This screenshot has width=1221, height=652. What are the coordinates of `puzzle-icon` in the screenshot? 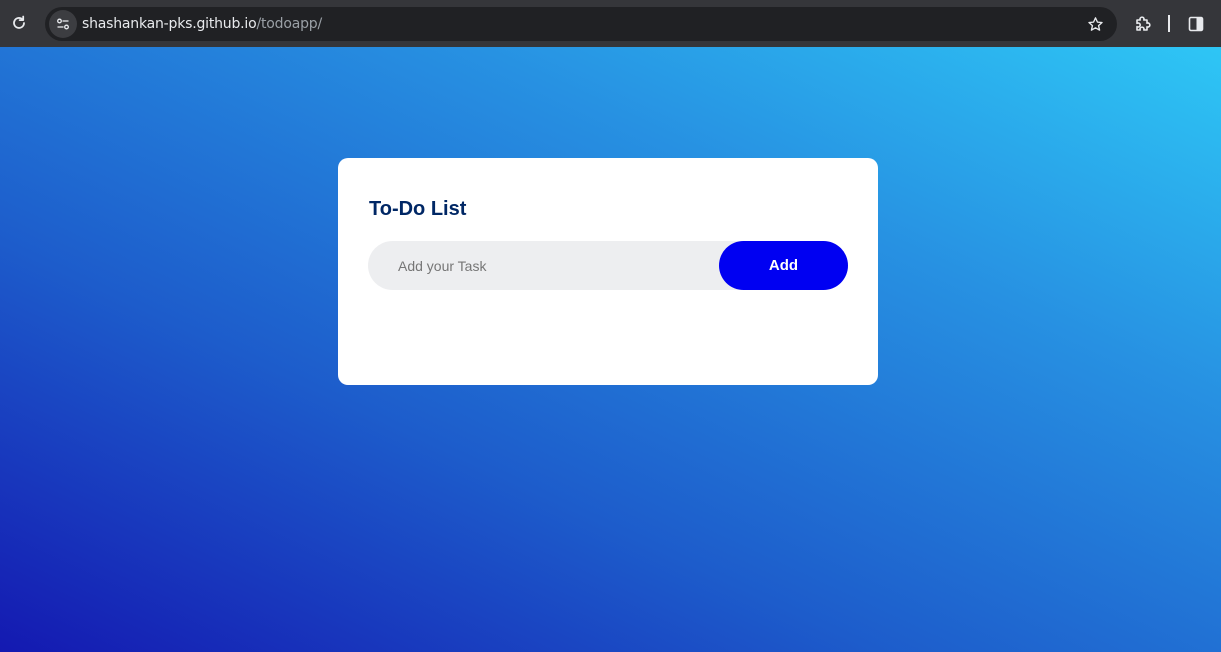 It's located at (1143, 23).